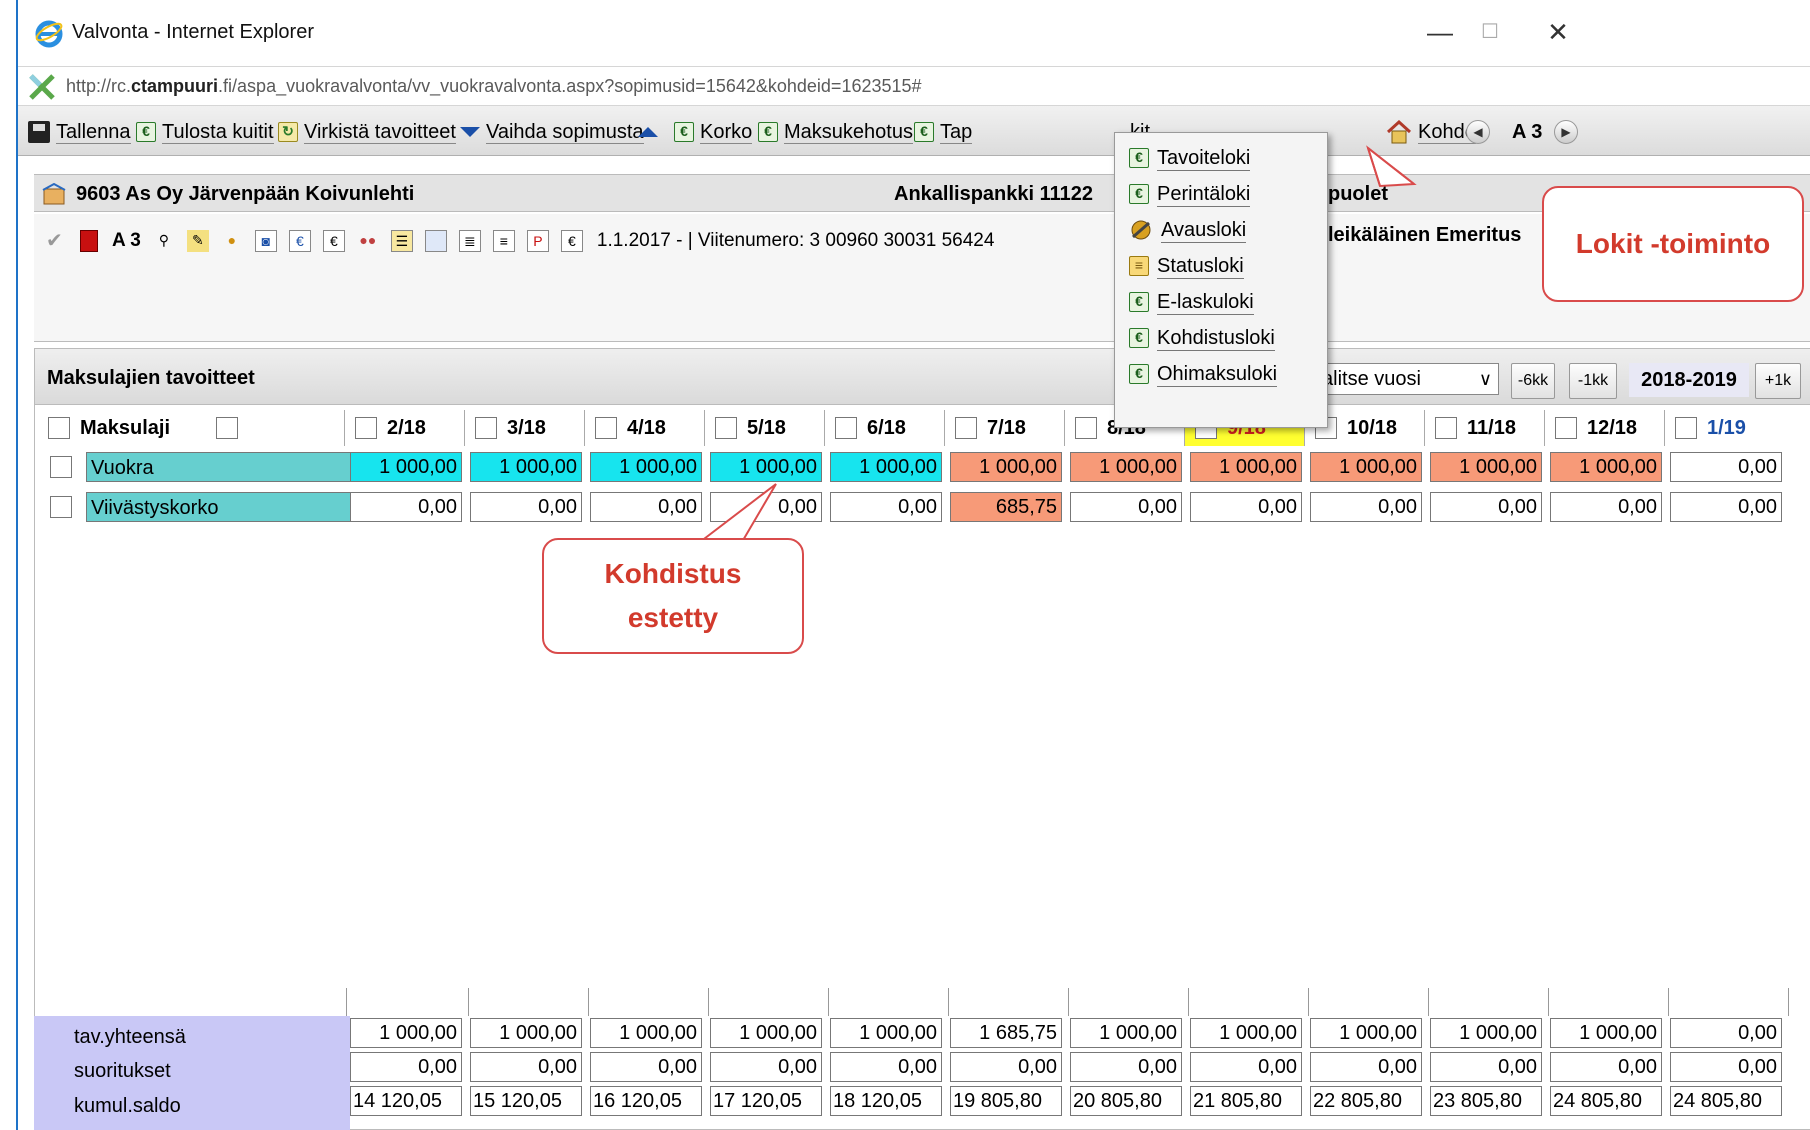 The image size is (1810, 1130). What do you see at coordinates (673, 596) in the screenshot?
I see `callout-kohdistus: Kohdistus estetty` at bounding box center [673, 596].